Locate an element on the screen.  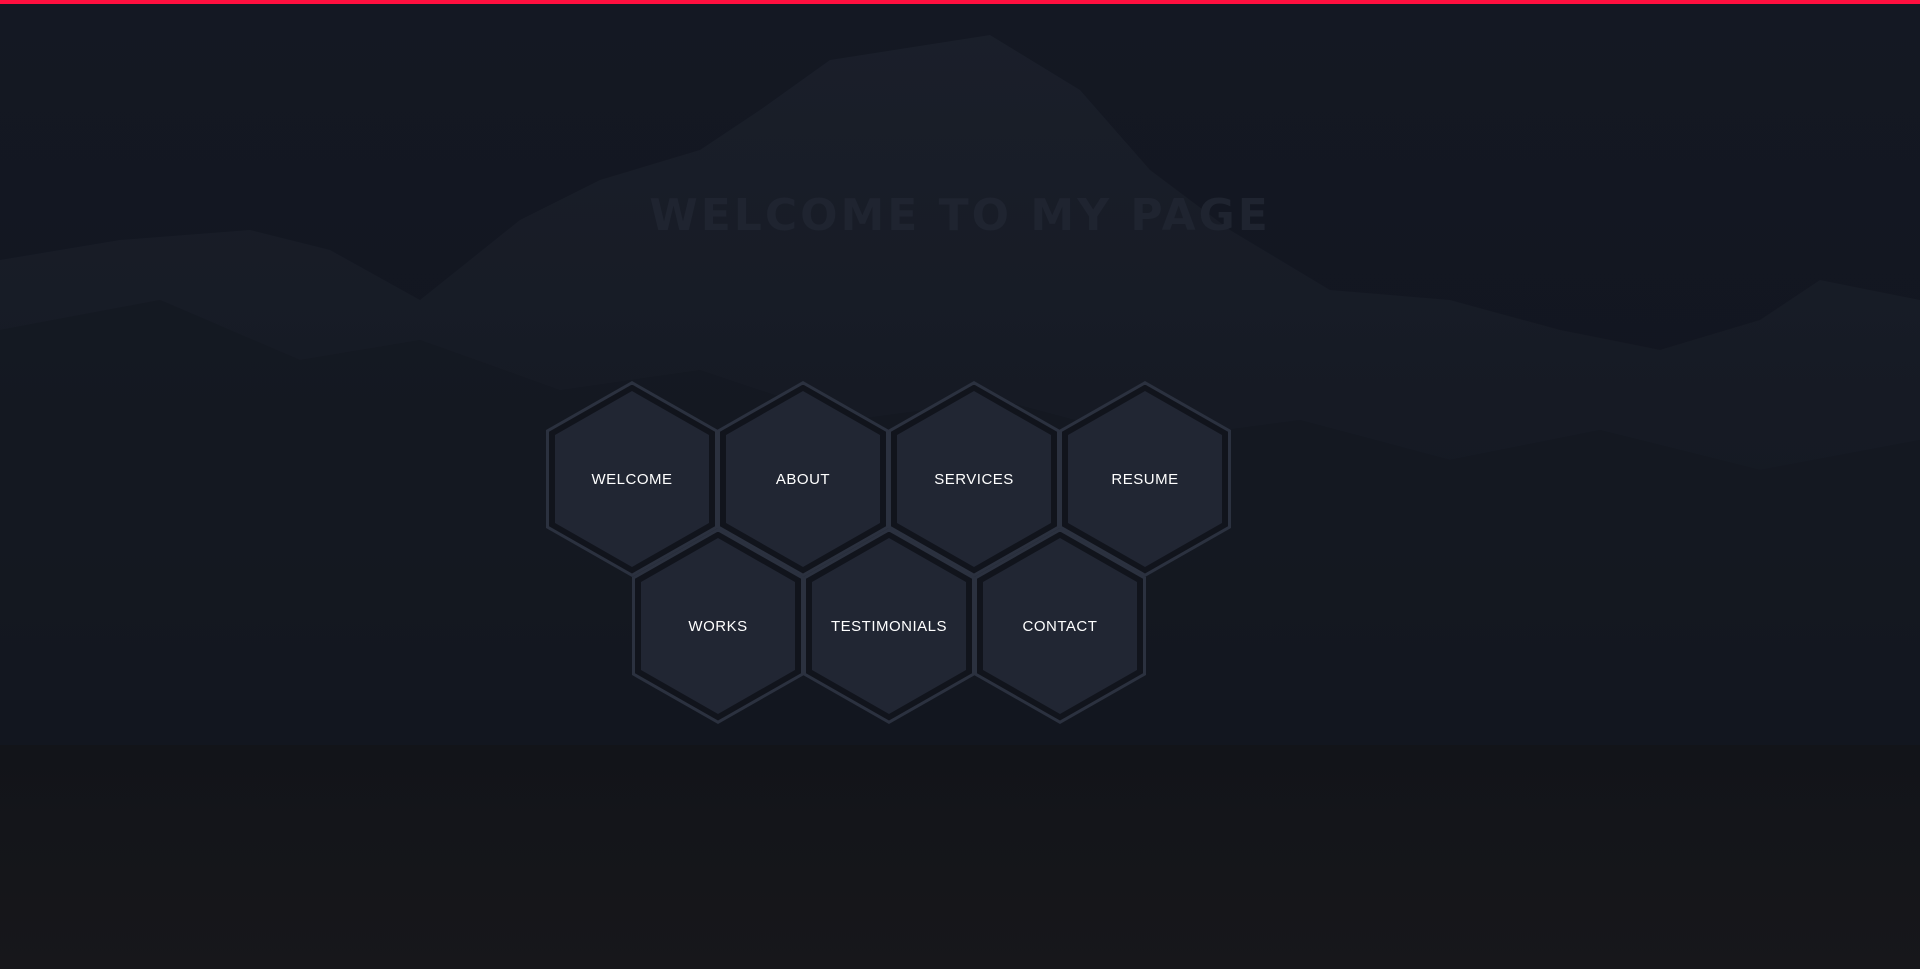
hex-nav-label: WELCOME is located at coordinates (632, 479).